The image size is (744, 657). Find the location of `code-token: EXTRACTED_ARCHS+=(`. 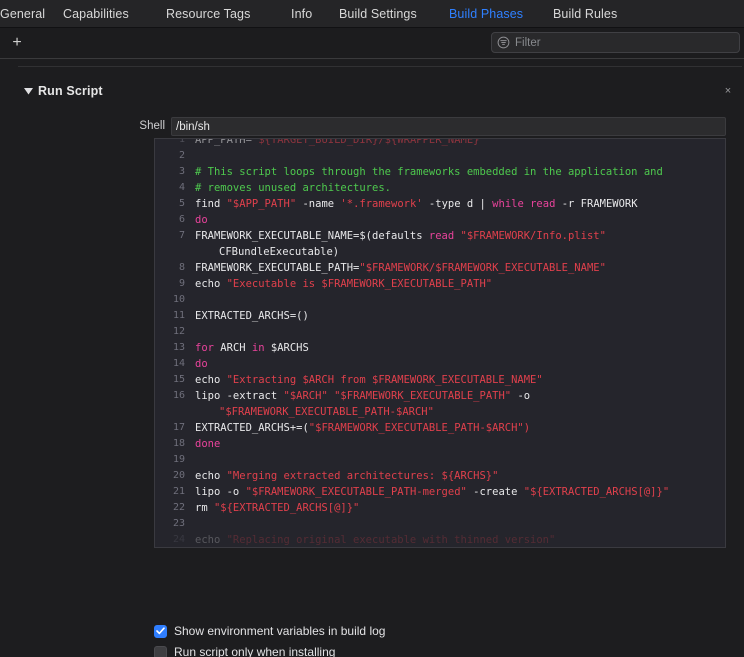

code-token: EXTRACTED_ARCHS+=( is located at coordinates (252, 428).